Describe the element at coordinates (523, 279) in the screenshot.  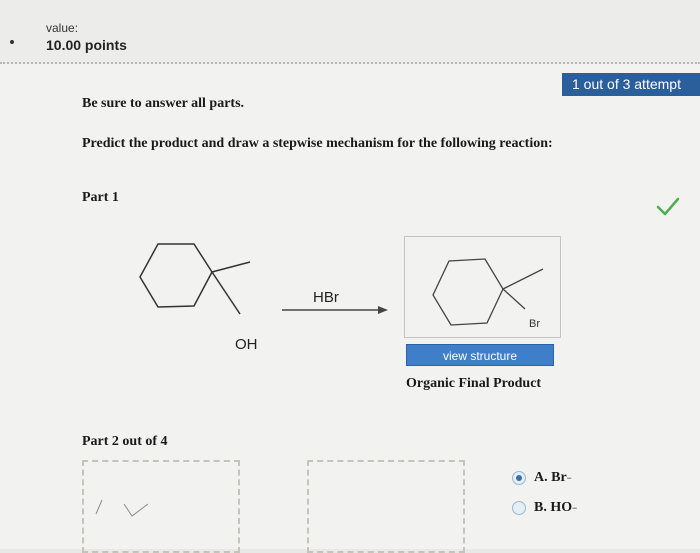
I see `product-methyl-bond` at that location.